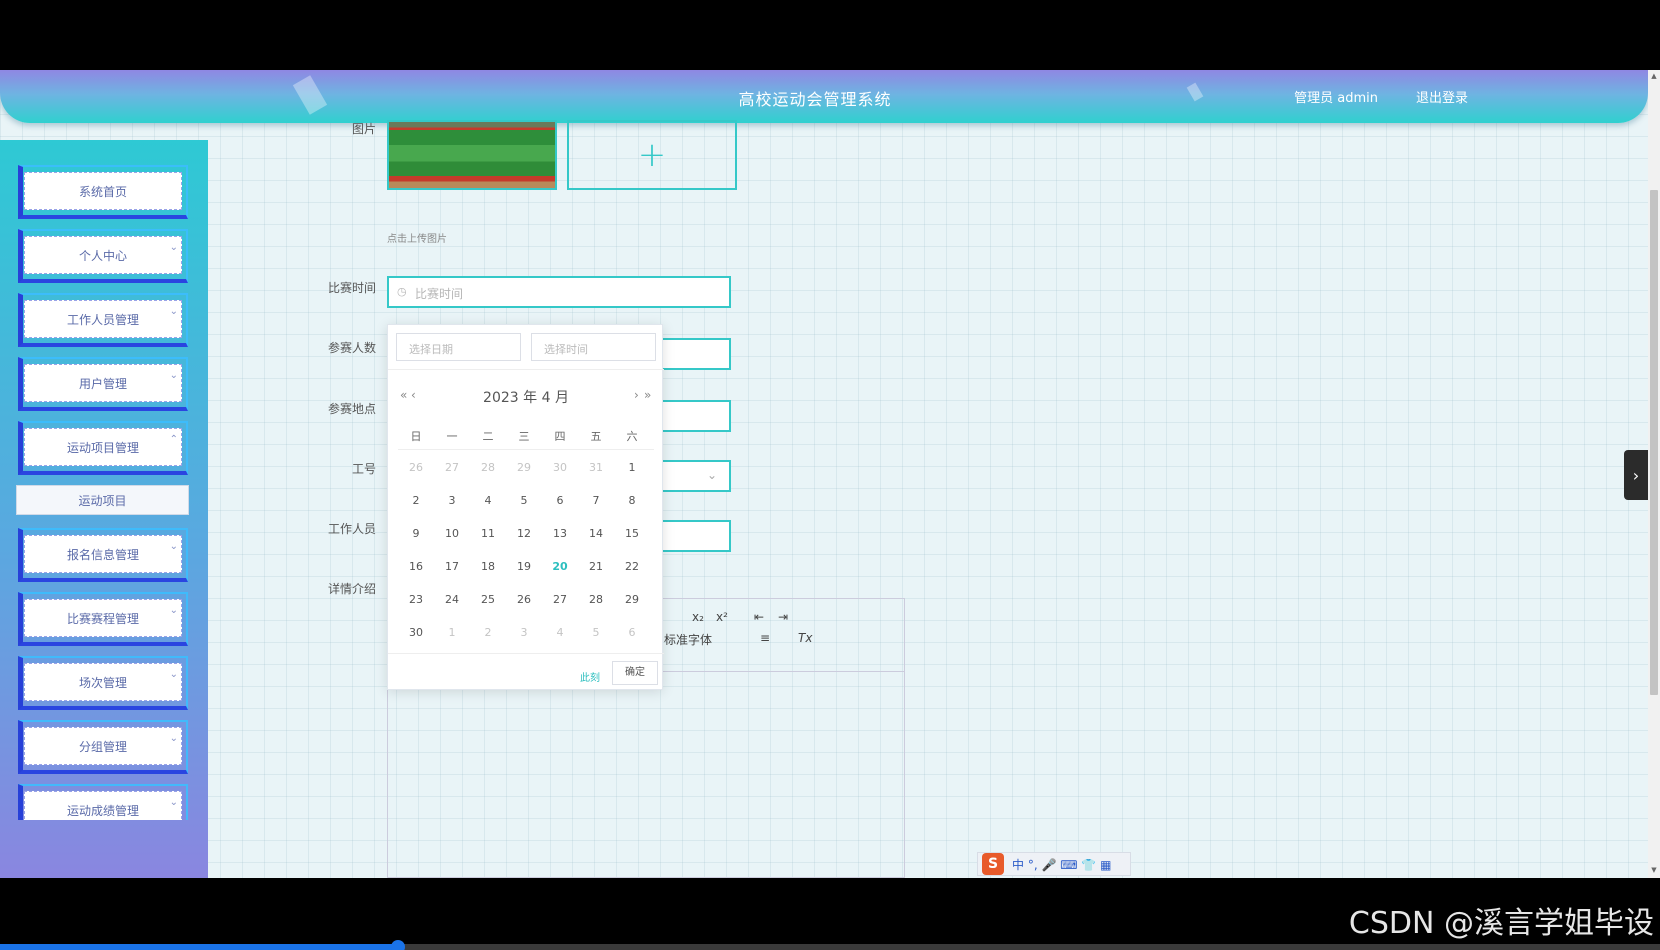 The image size is (1660, 950). Describe the element at coordinates (416, 599) in the screenshot. I see `day-cell: 23` at that location.